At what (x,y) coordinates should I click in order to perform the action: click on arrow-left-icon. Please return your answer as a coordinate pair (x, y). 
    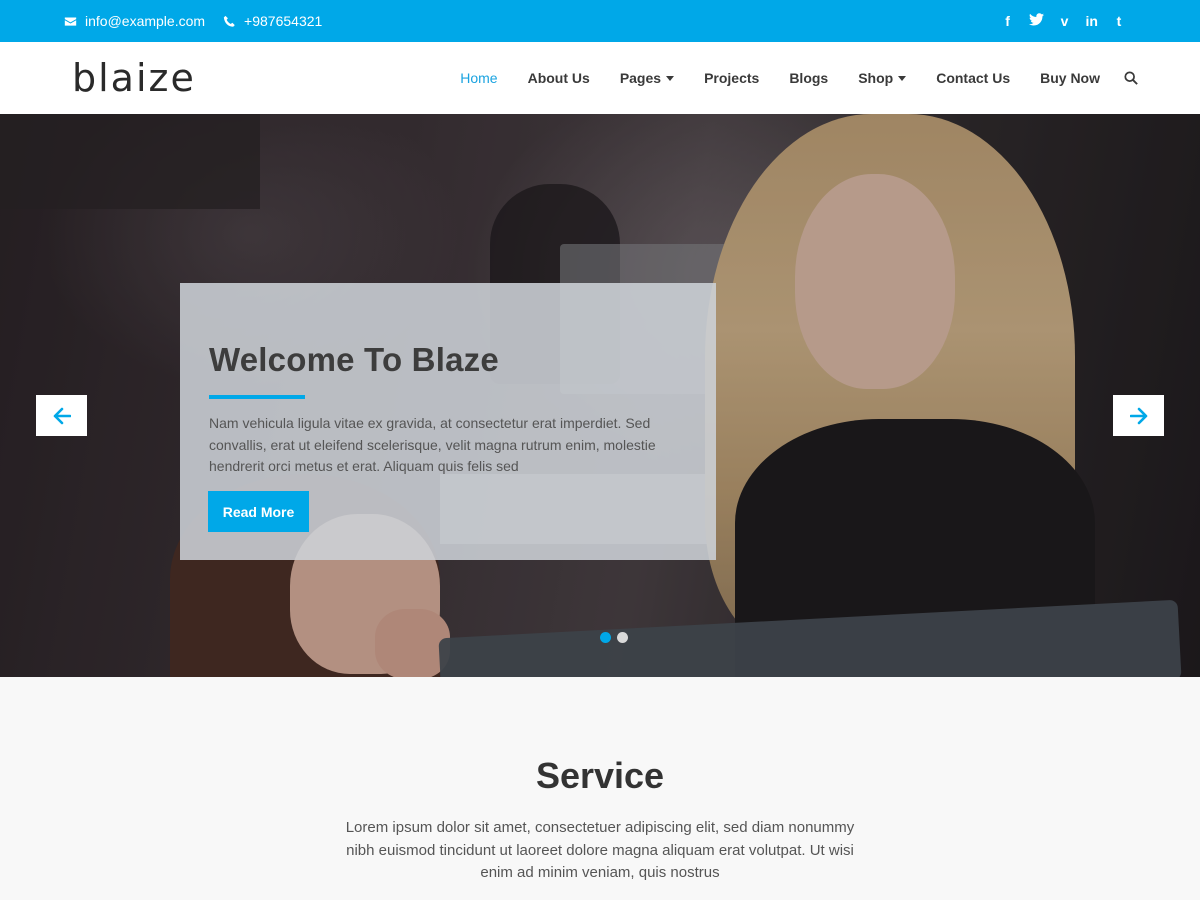
    Looking at the image, I should click on (62, 415).